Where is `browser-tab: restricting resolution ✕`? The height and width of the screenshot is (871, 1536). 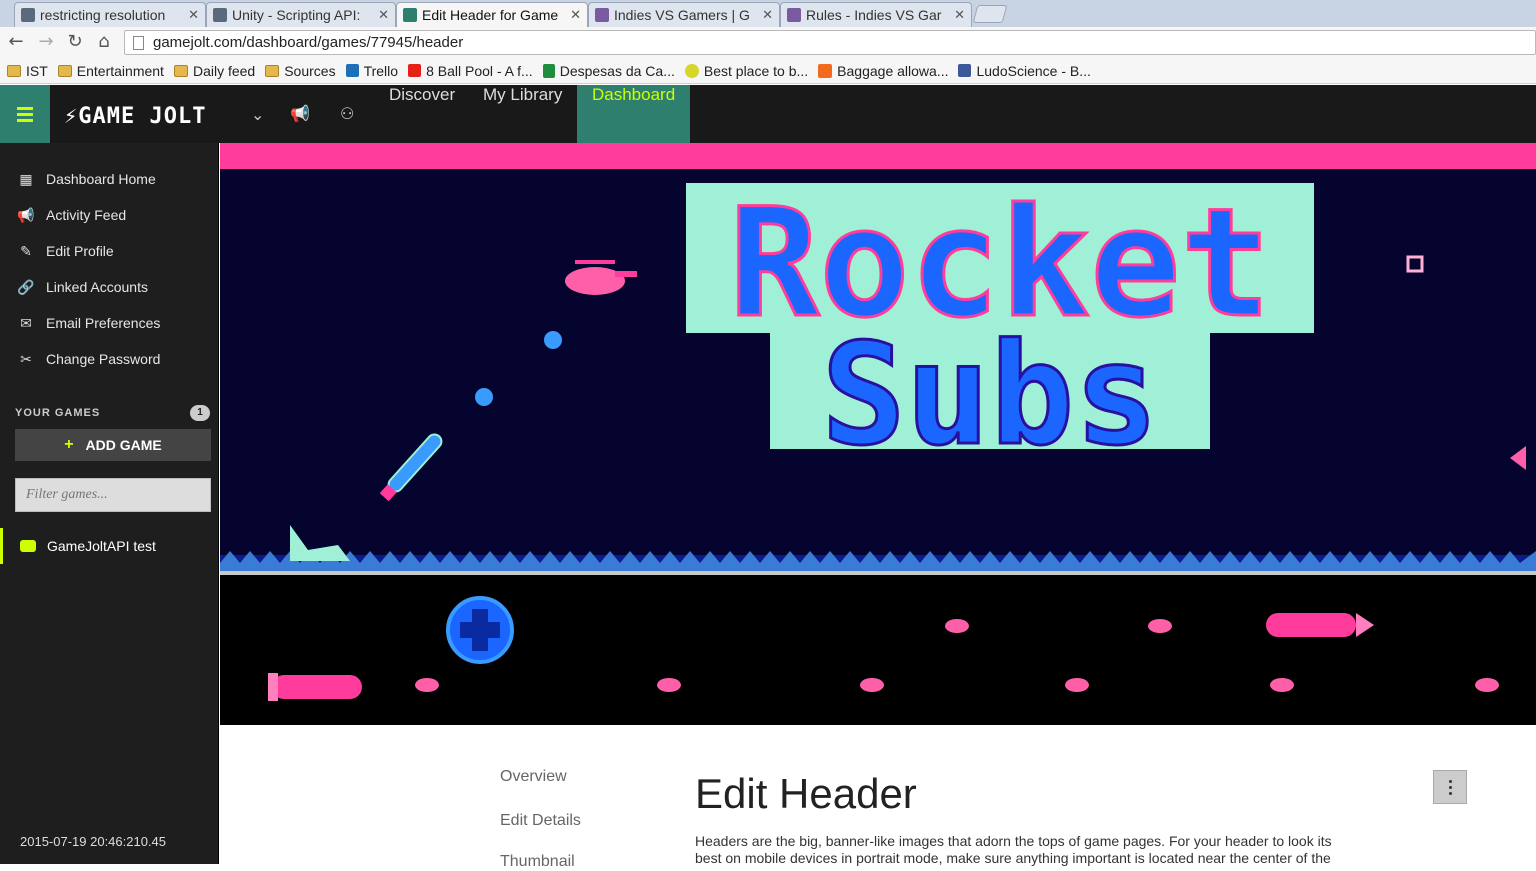
browser-tab: restricting resolution ✕ is located at coordinates (110, 14).